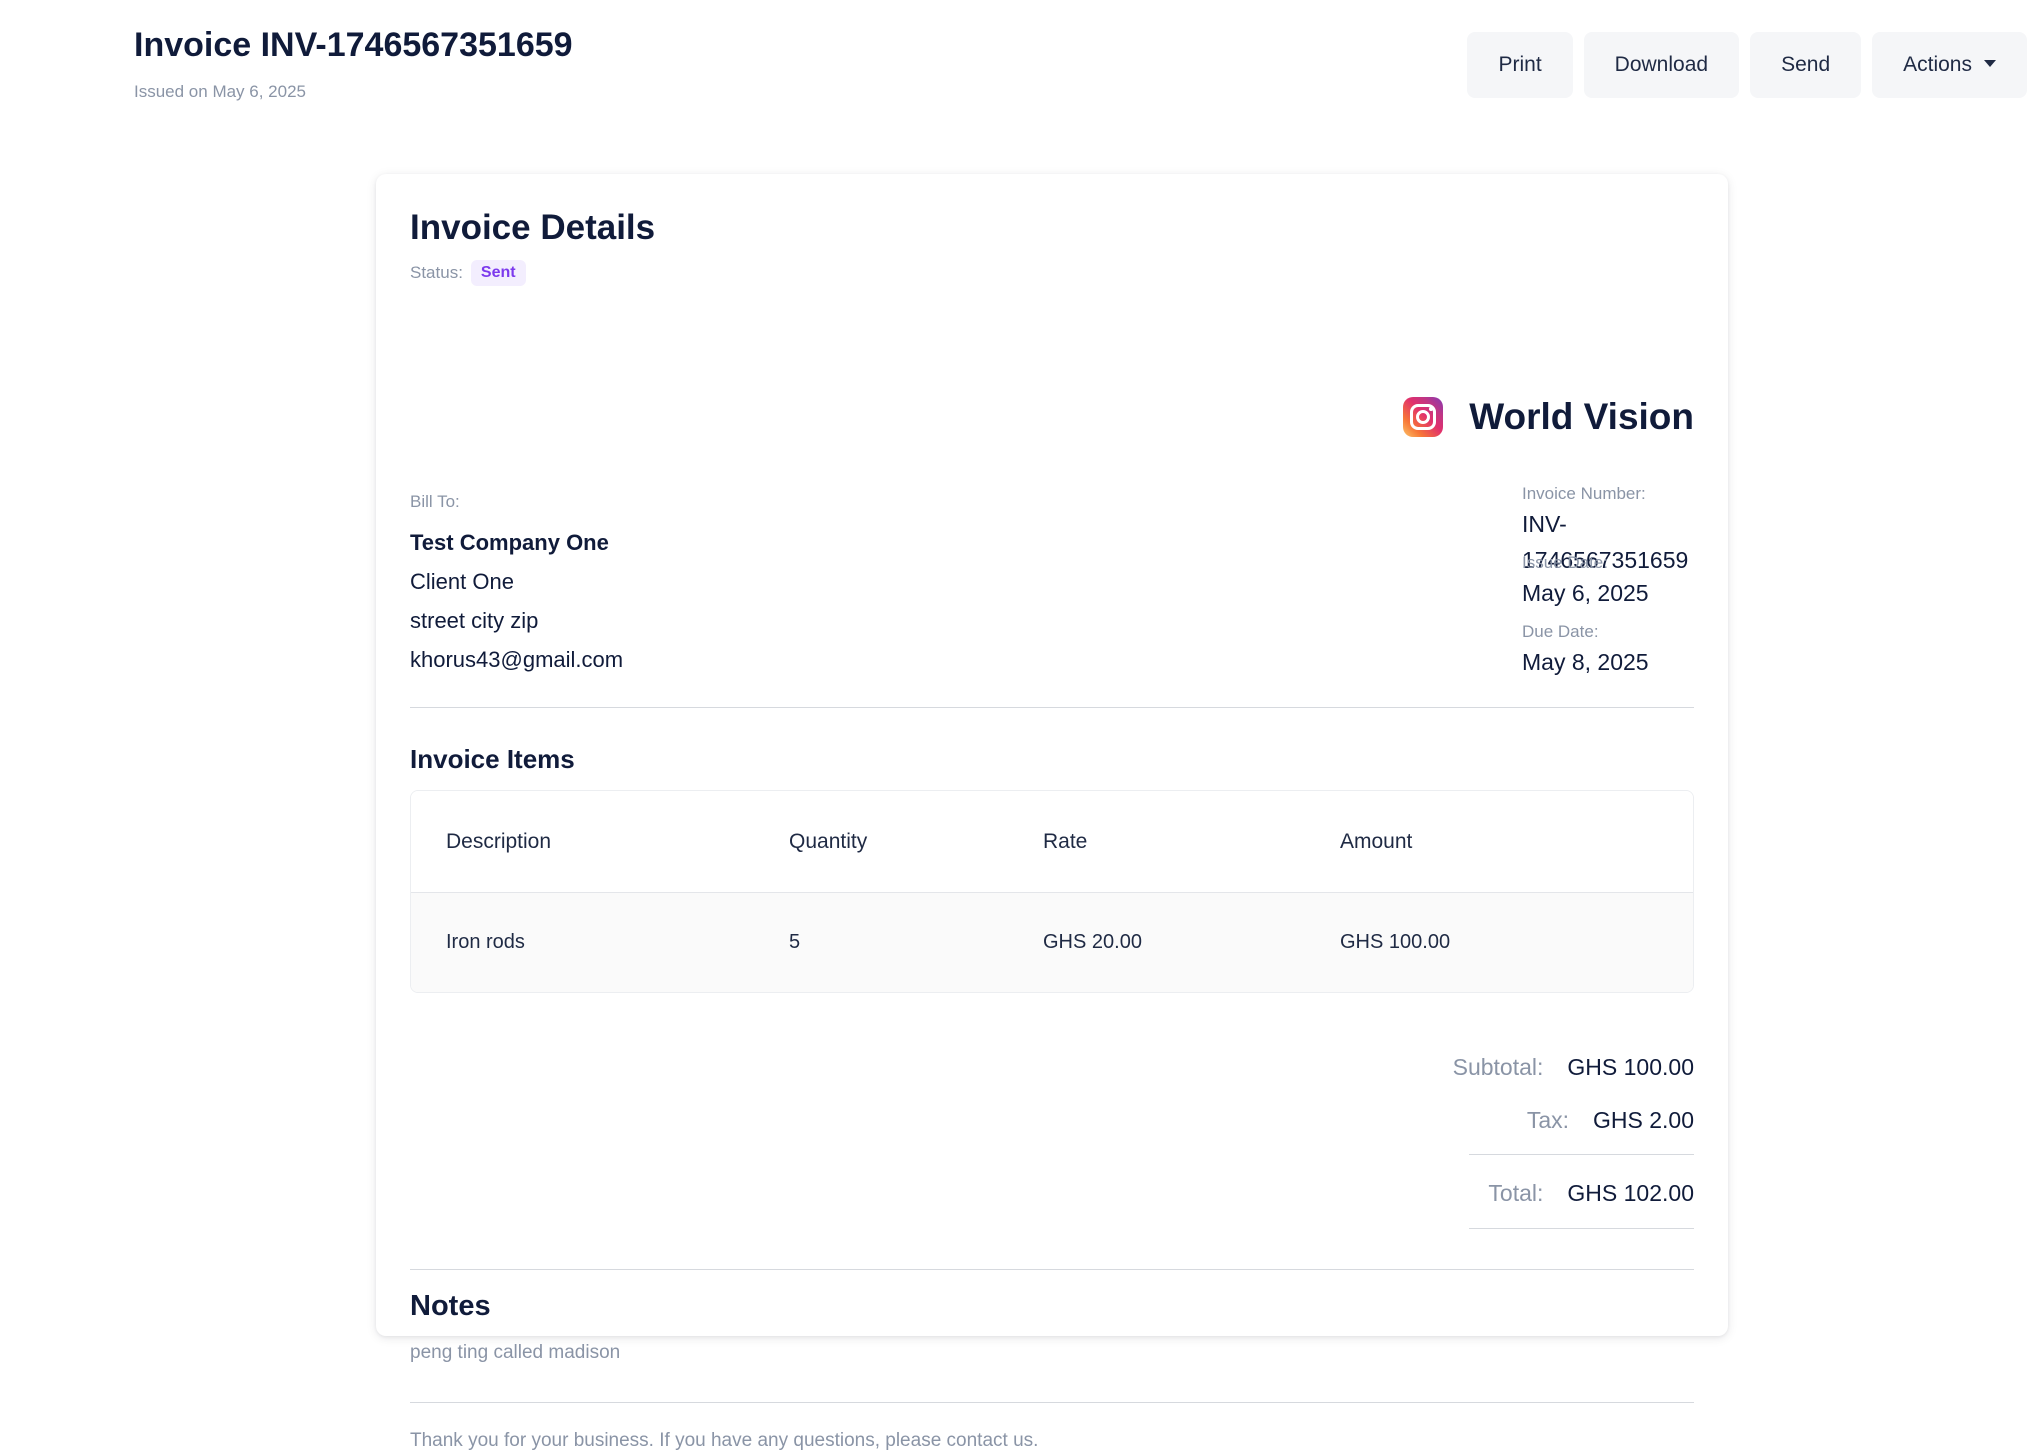 Image resolution: width=2043 pixels, height=1452 pixels. Describe the element at coordinates (1065, 841) in the screenshot. I see `column-header-rate: Rate` at that location.